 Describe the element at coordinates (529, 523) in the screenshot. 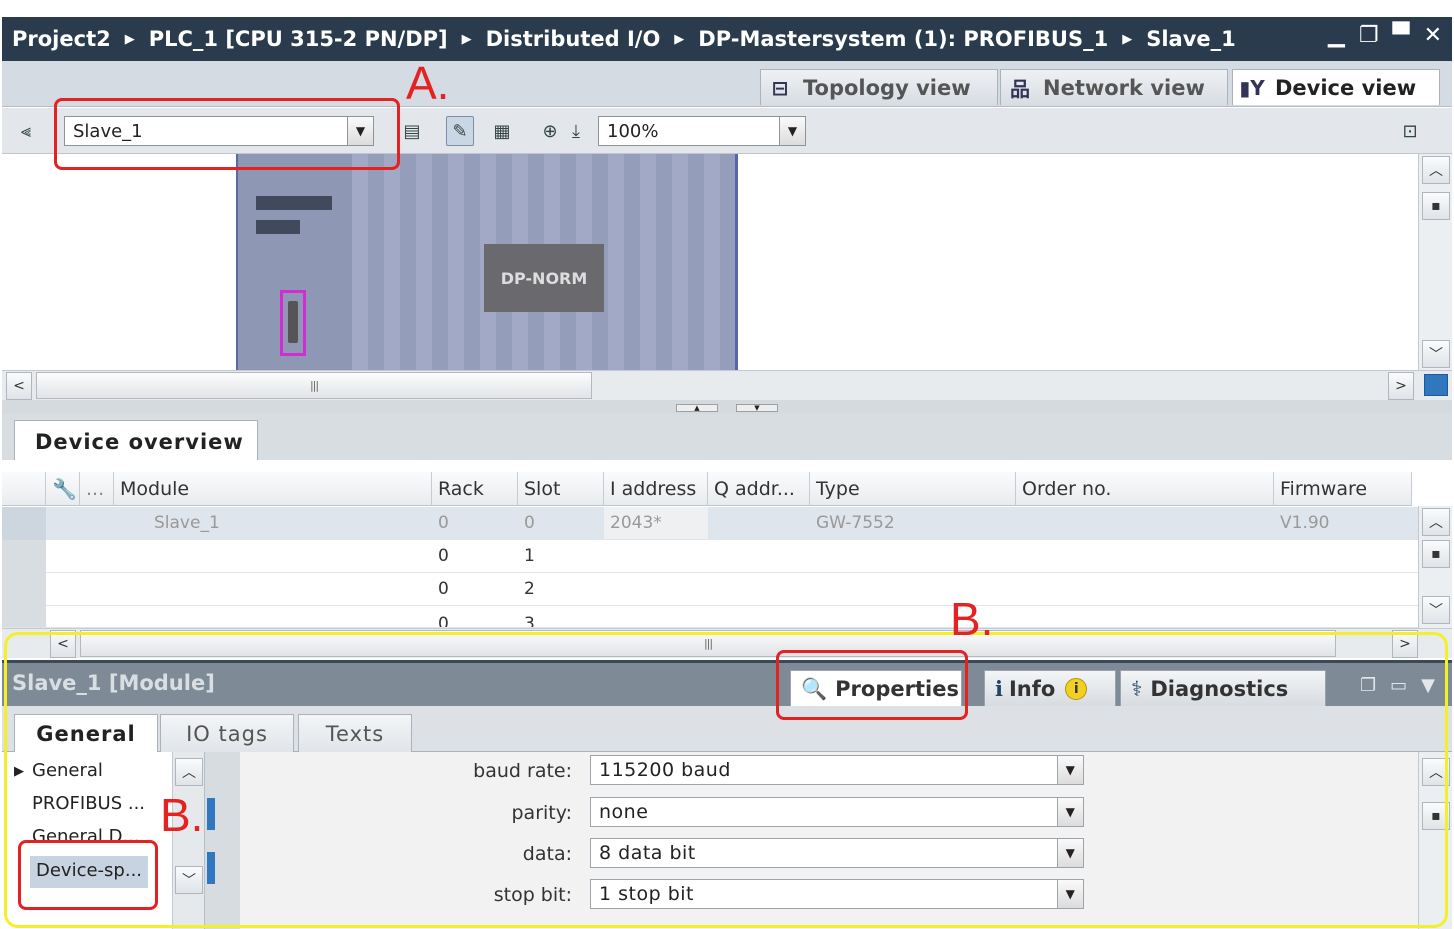

I see `cell-slot: 0` at that location.